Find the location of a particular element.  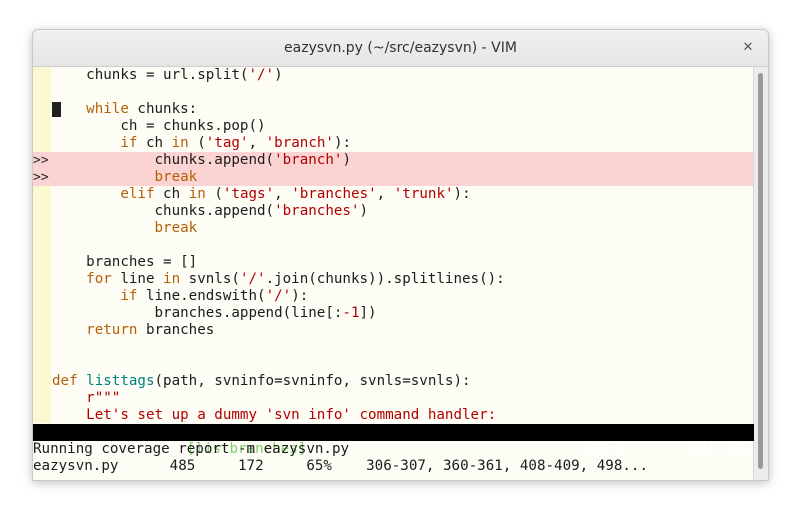

code-text: branches.append(line[:-1]) is located at coordinates (214, 313).